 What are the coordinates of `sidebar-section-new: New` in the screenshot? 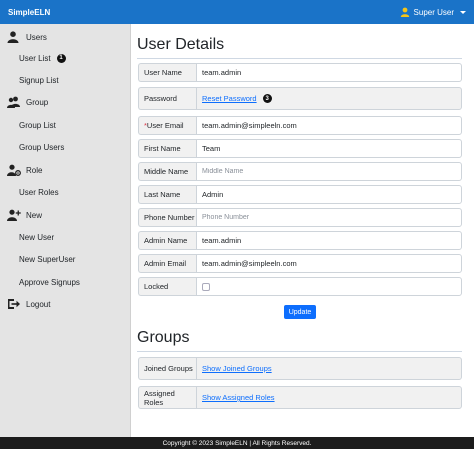 It's located at (65, 215).